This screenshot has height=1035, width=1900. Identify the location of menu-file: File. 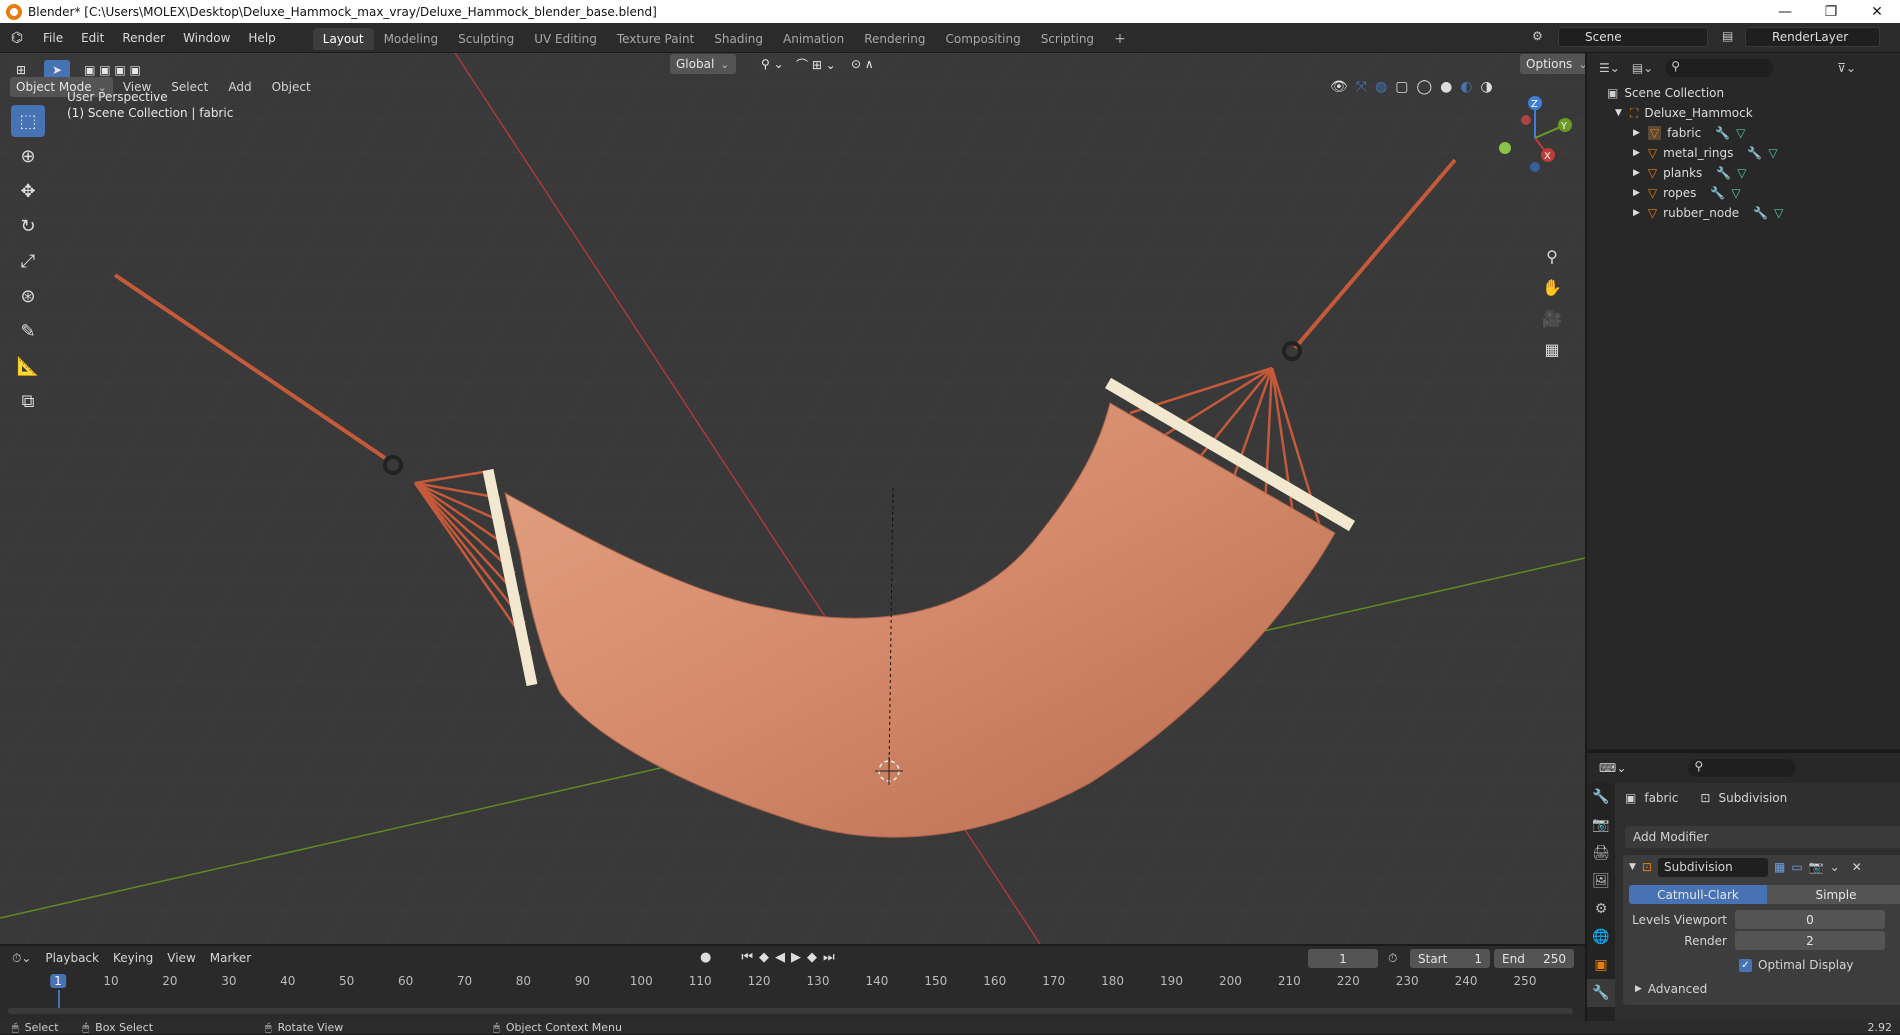
(53, 38).